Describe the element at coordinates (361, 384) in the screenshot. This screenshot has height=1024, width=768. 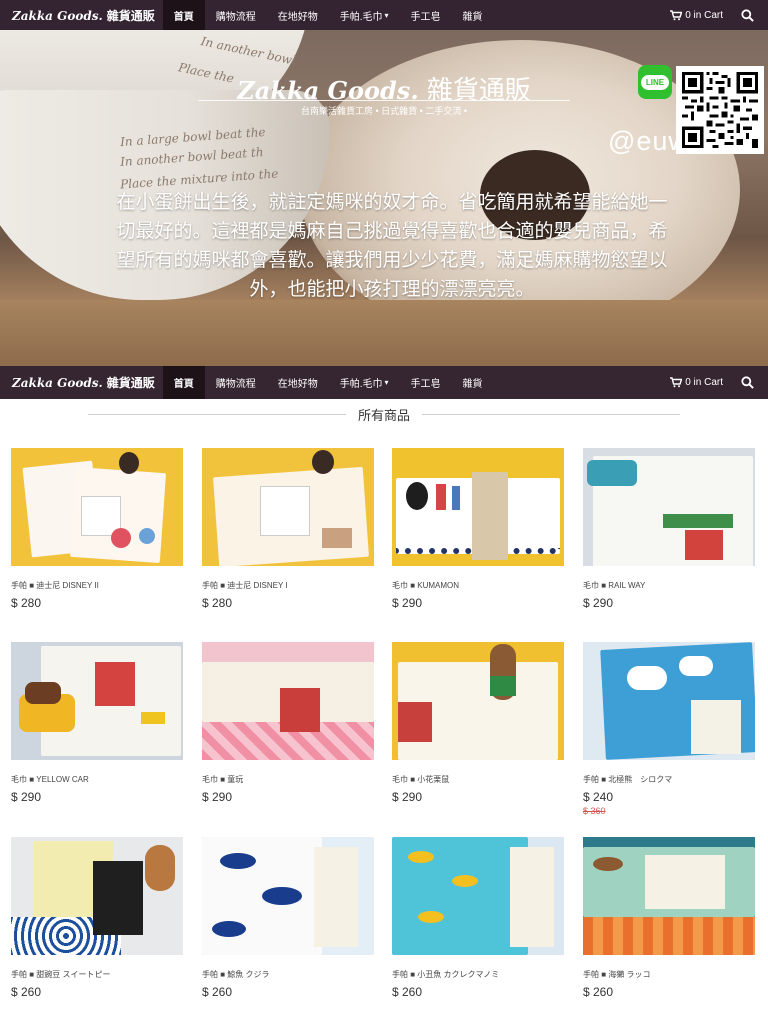
I see `nav-item-handkerchiefs-label: 手帕.毛巾` at that location.